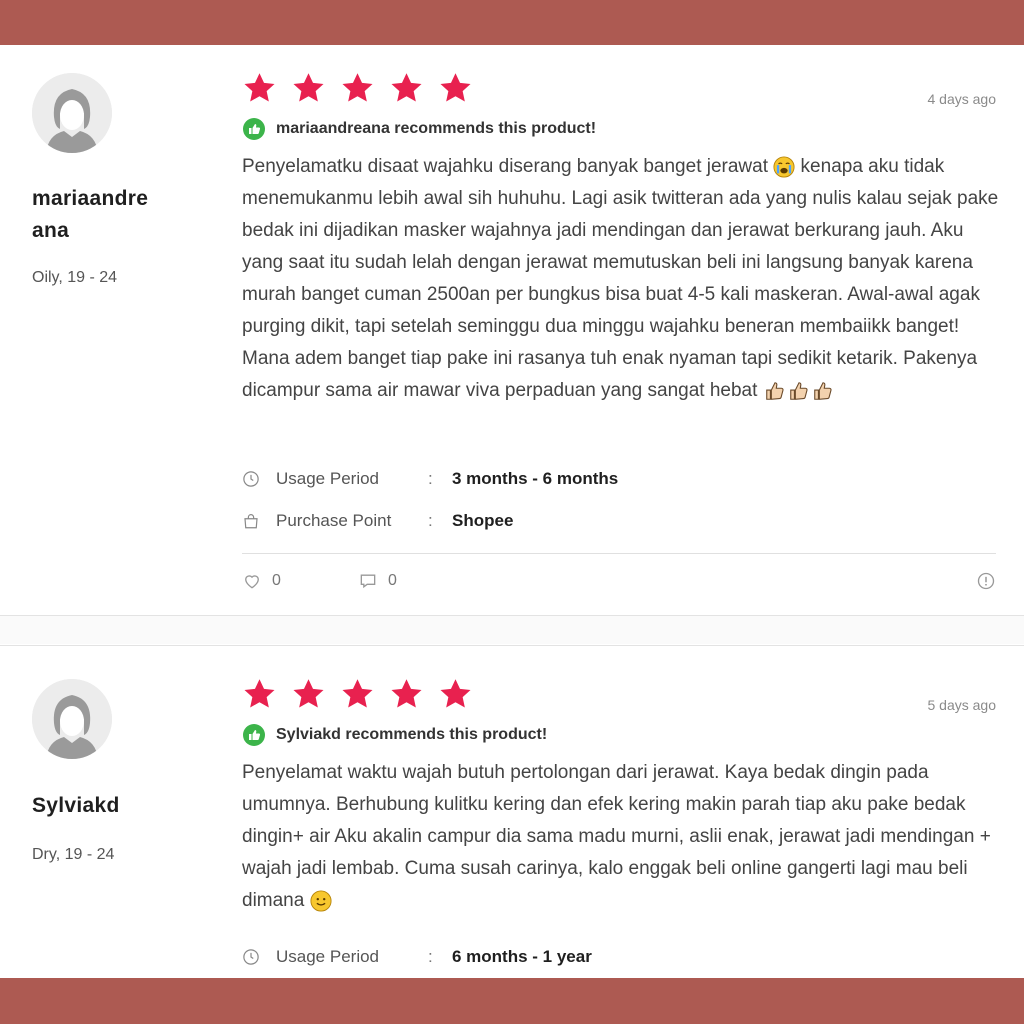 The image size is (1024, 1024). What do you see at coordinates (535, 478) in the screenshot?
I see `usage-period-value: 3 months - 6 months` at bounding box center [535, 478].